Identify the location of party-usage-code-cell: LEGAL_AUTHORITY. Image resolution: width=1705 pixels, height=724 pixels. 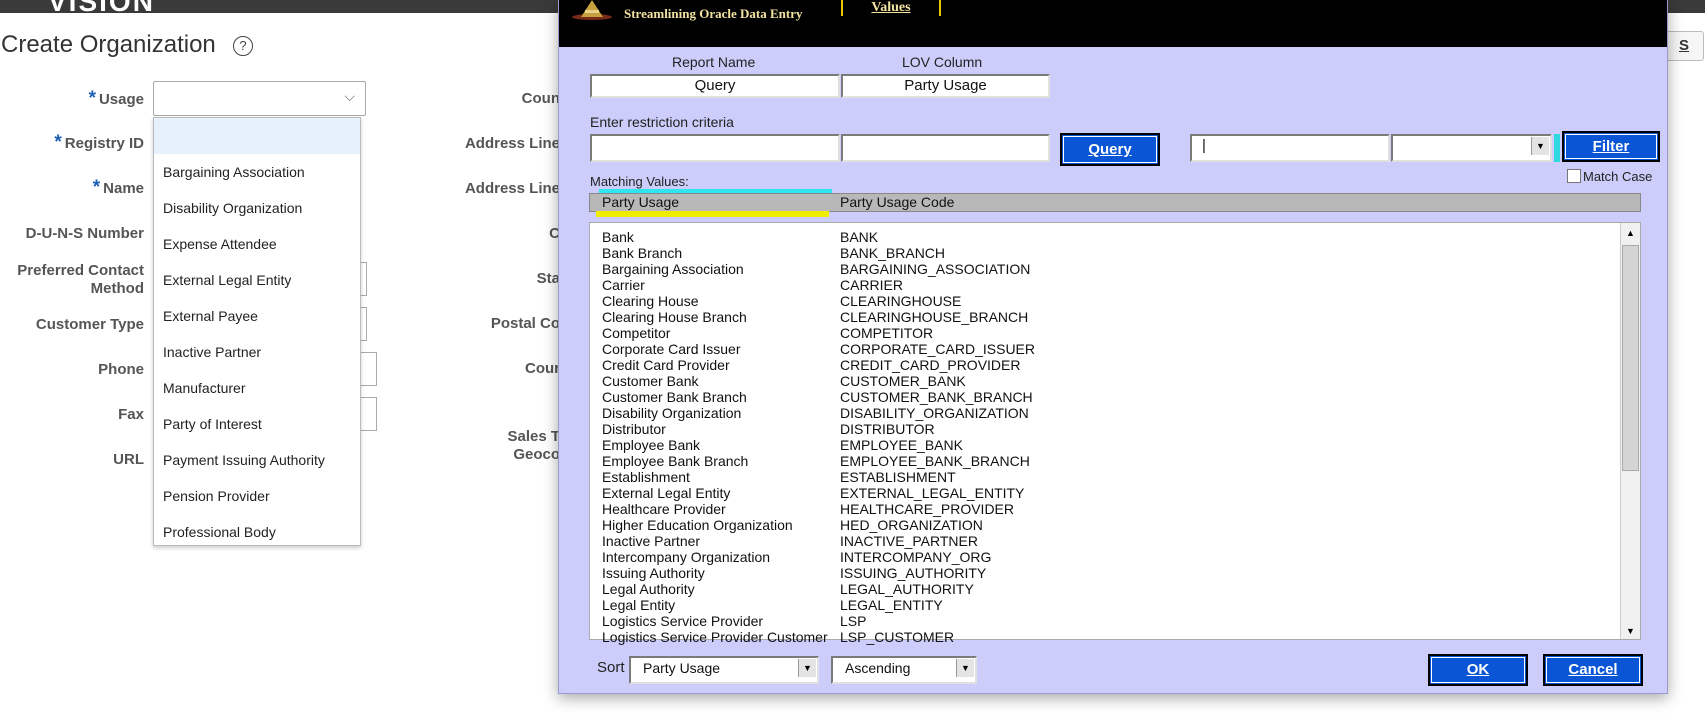
(907, 589).